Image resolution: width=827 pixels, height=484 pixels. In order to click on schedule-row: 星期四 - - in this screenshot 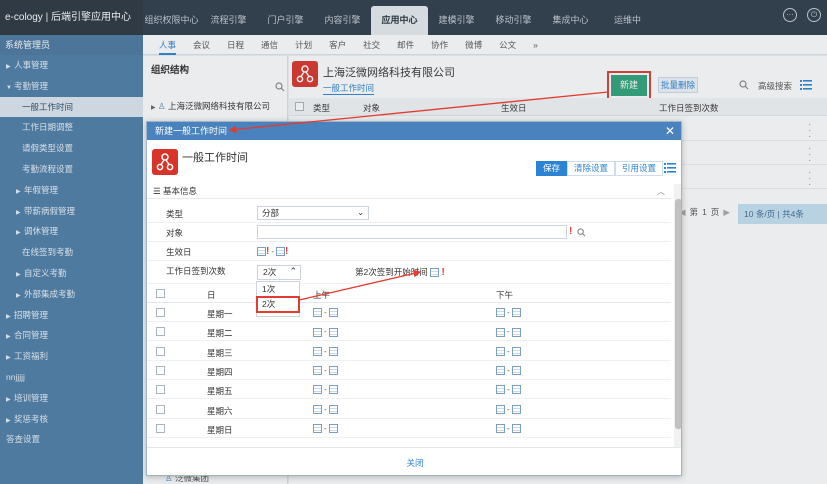, I will do `click(409, 370)`.